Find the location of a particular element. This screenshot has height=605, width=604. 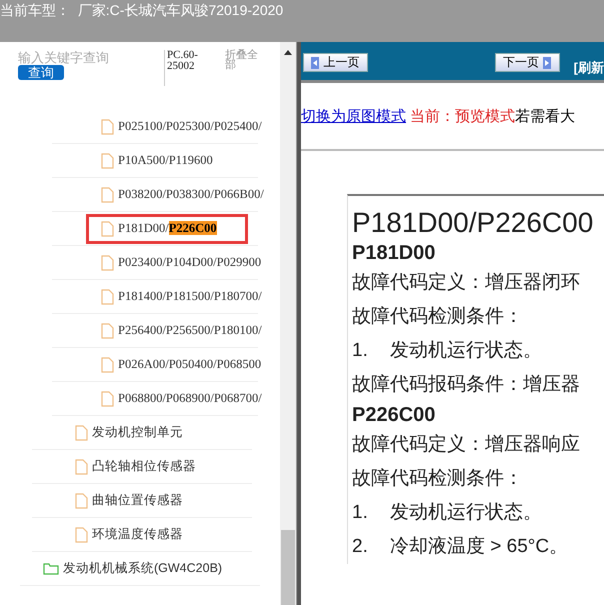

refresh-link: [刷新 is located at coordinates (589, 68).